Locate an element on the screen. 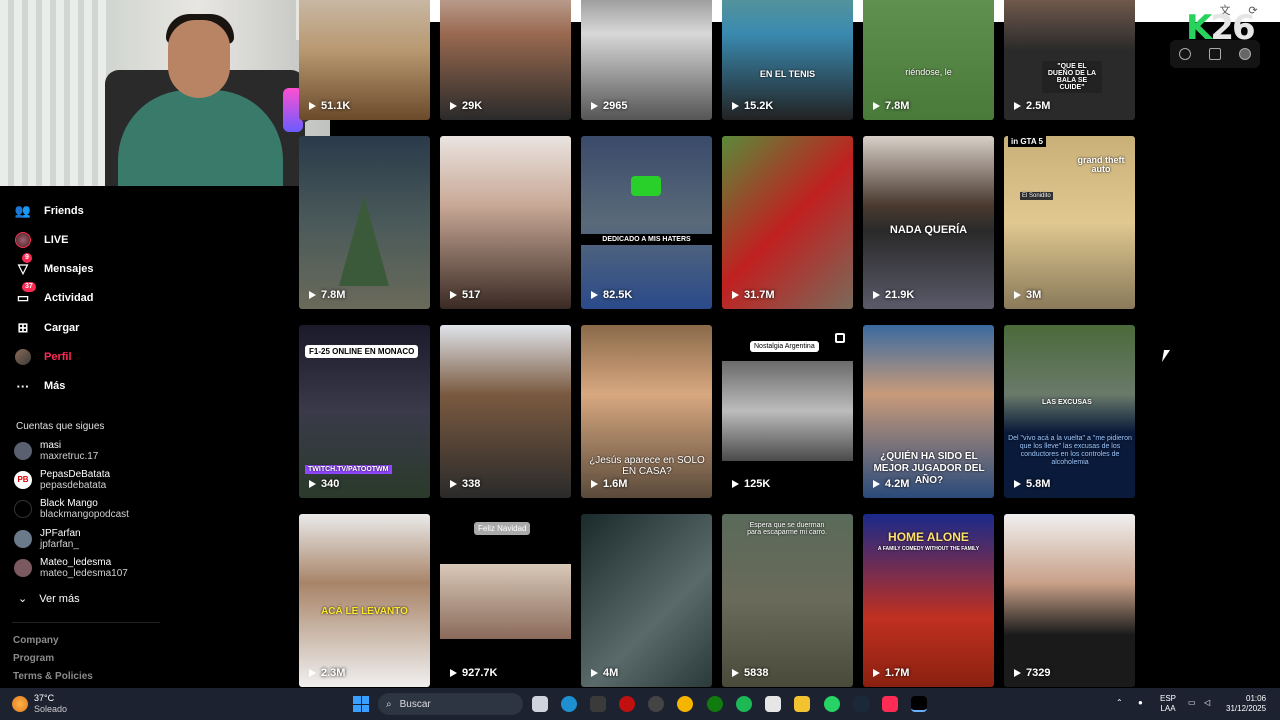 The width and height of the screenshot is (1280, 720). view-count: 29K is located at coordinates (466, 106).